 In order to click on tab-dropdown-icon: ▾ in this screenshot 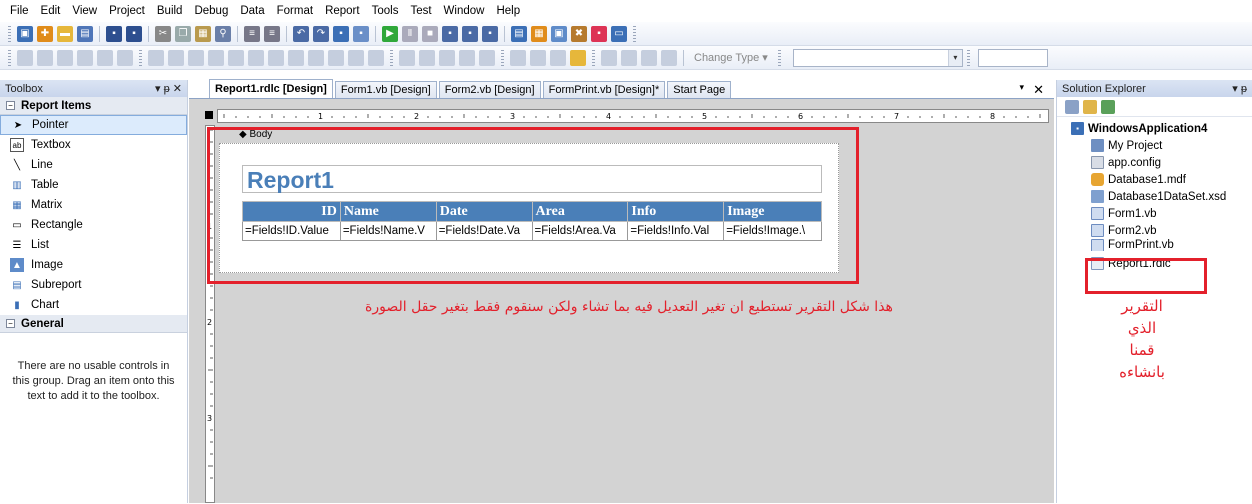, I will do `click(1021, 87)`.